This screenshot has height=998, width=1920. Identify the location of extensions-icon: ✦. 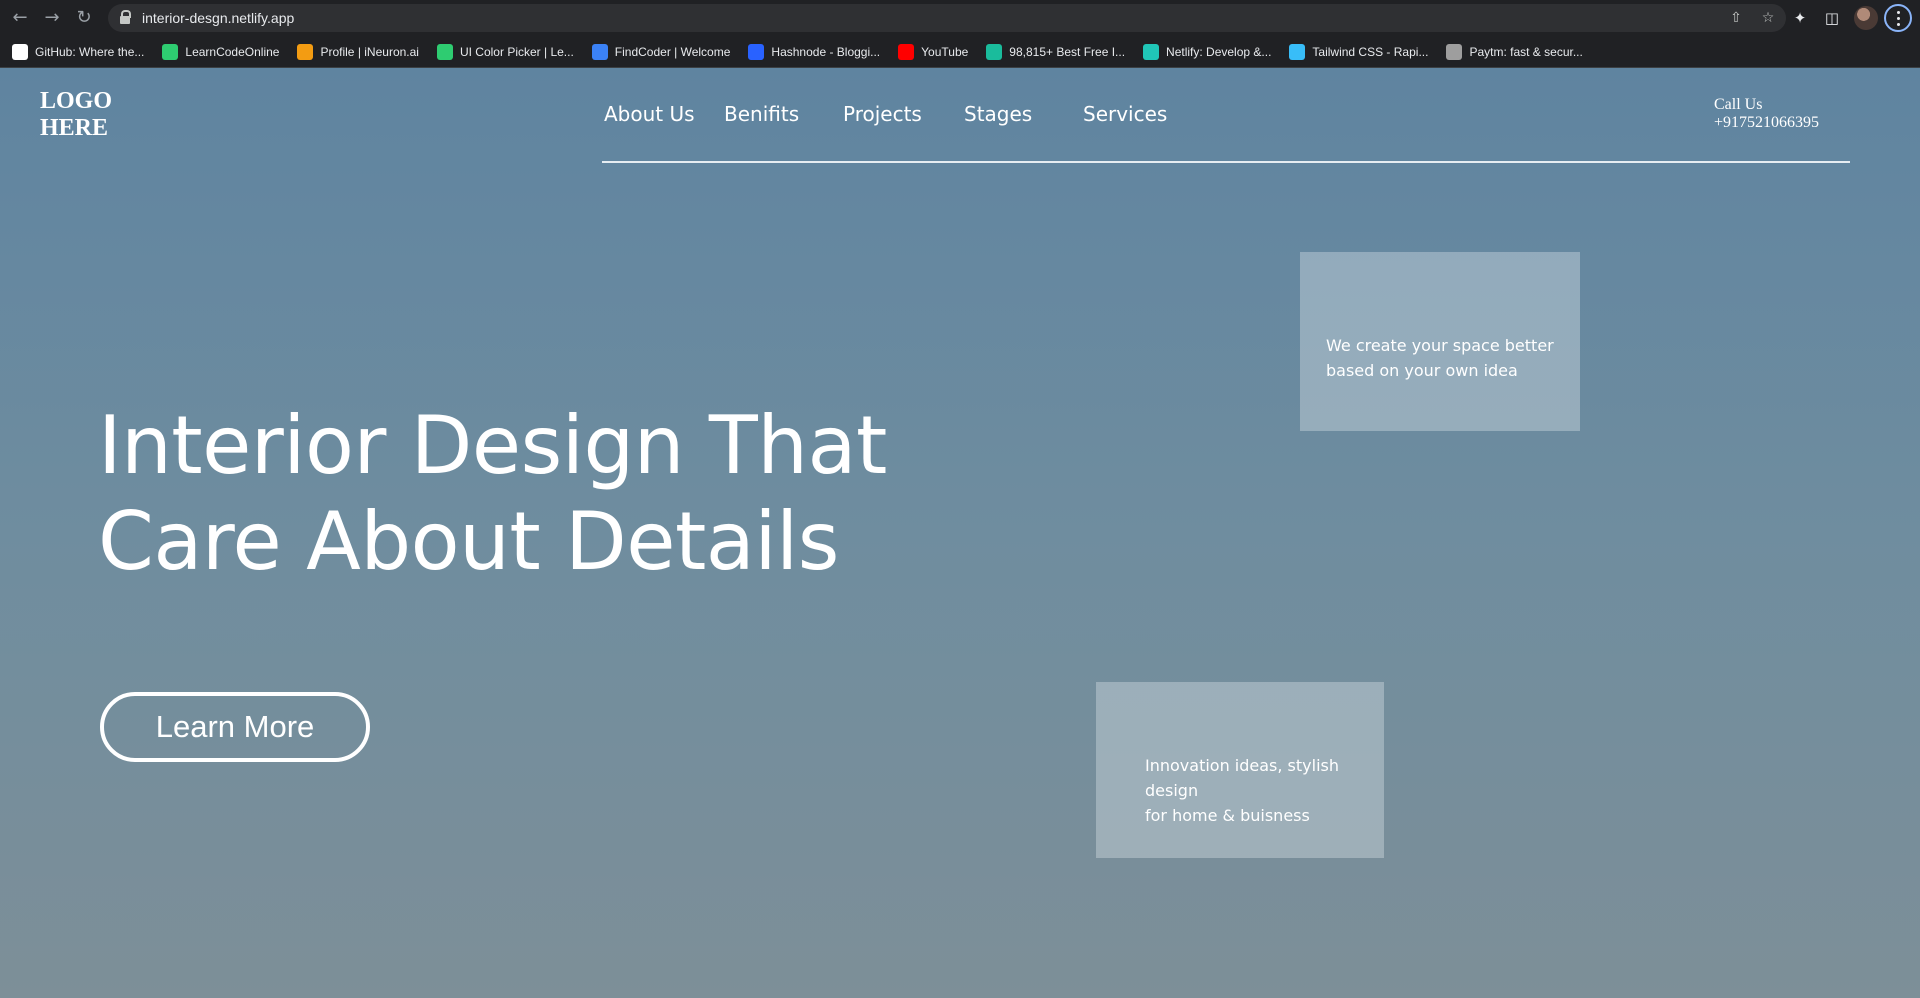
(1800, 18).